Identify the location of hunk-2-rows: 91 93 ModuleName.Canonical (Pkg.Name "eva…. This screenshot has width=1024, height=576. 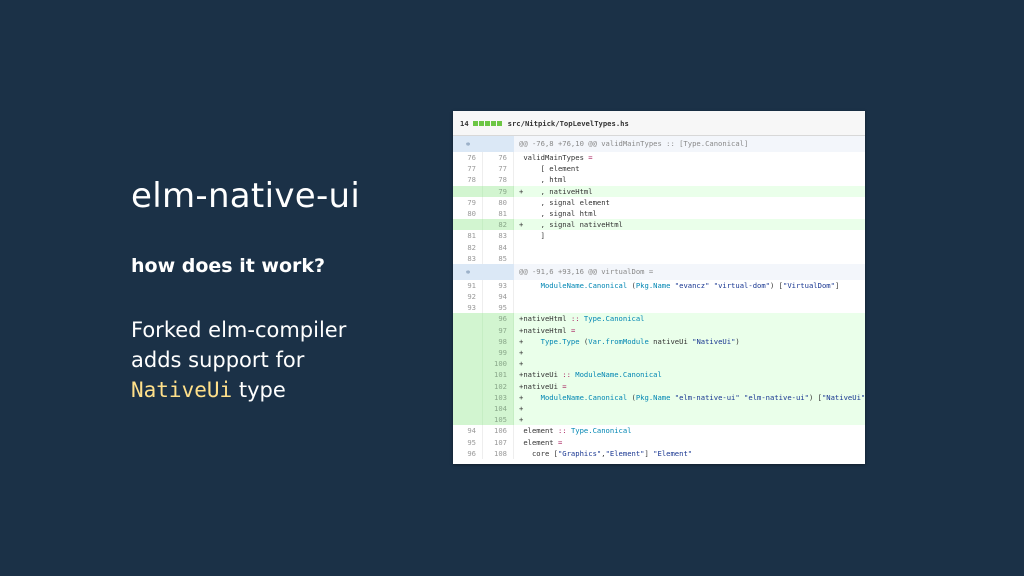
(659, 369).